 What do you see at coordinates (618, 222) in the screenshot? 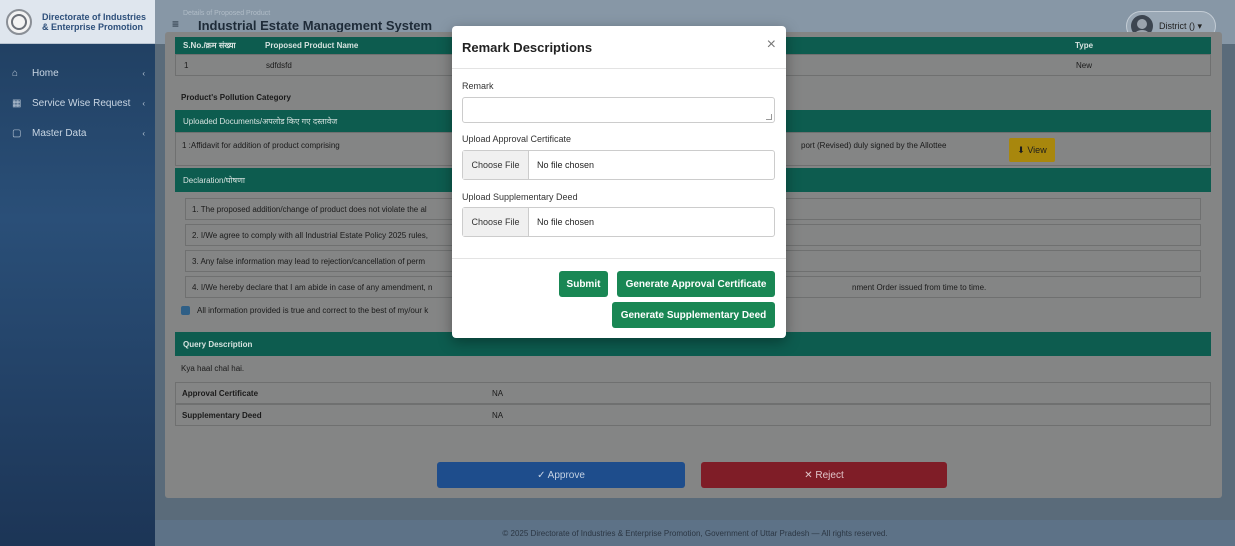
I see `supplementary-deed-file-input: Choose File No file chosen` at bounding box center [618, 222].